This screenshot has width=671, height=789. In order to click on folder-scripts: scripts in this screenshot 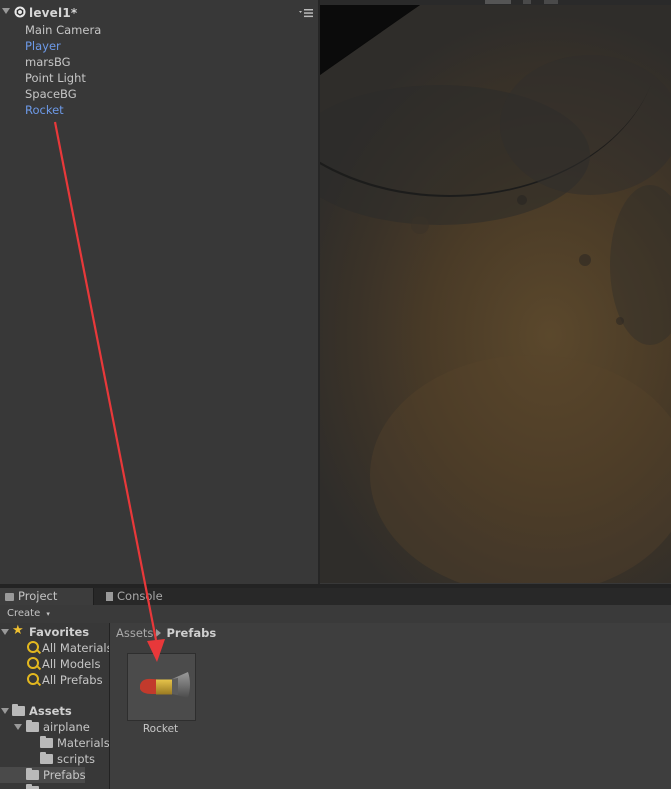, I will do `click(54, 759)`.